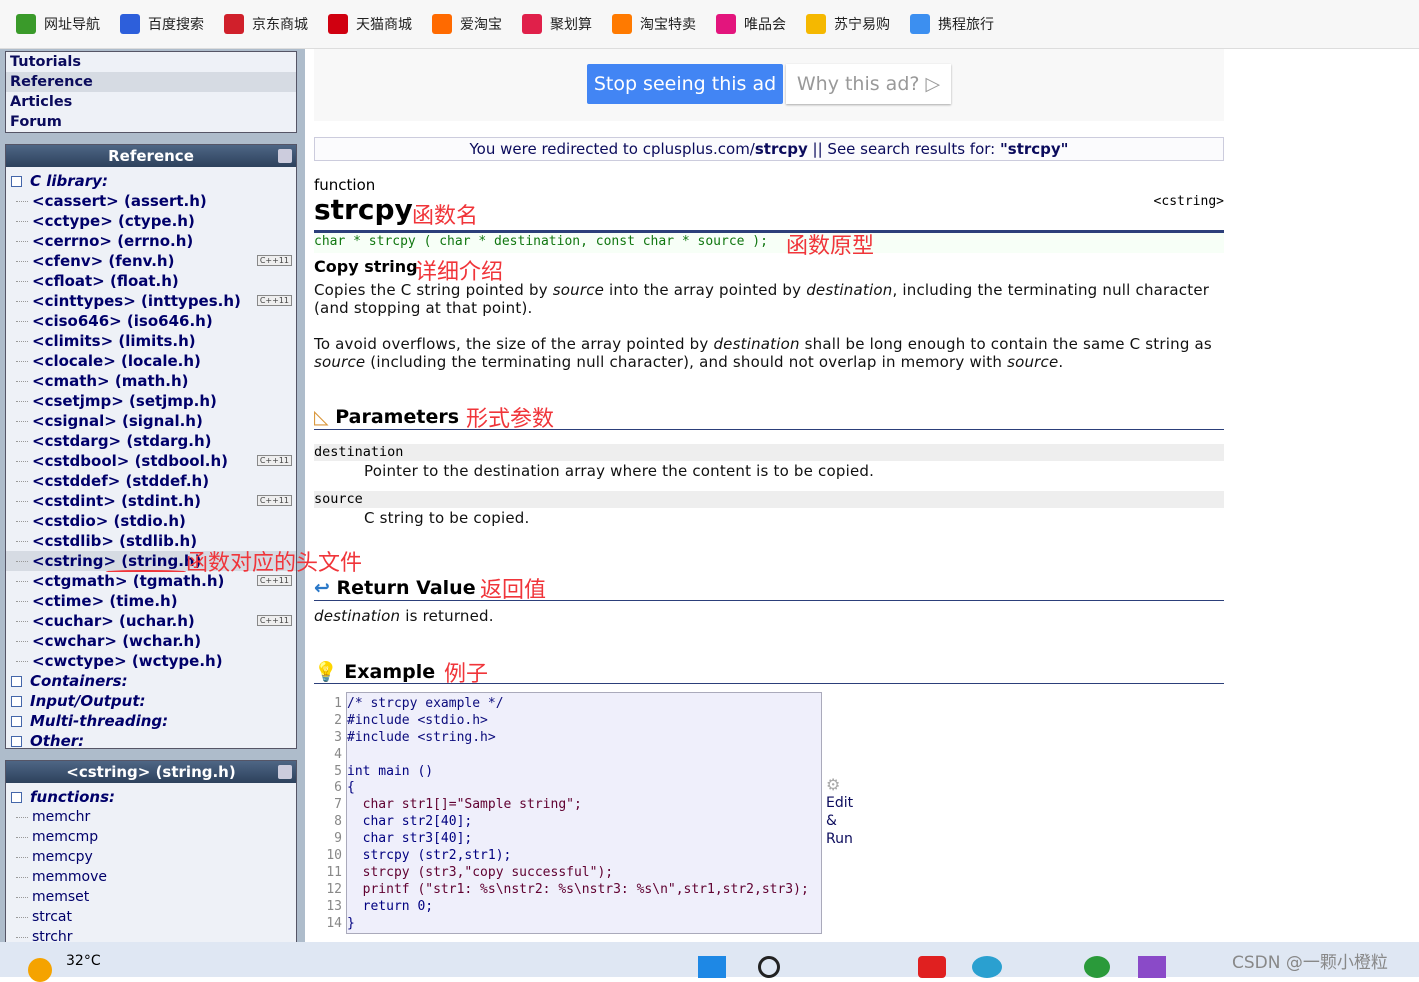  I want to click on function-item: memcmp, so click(151, 837).